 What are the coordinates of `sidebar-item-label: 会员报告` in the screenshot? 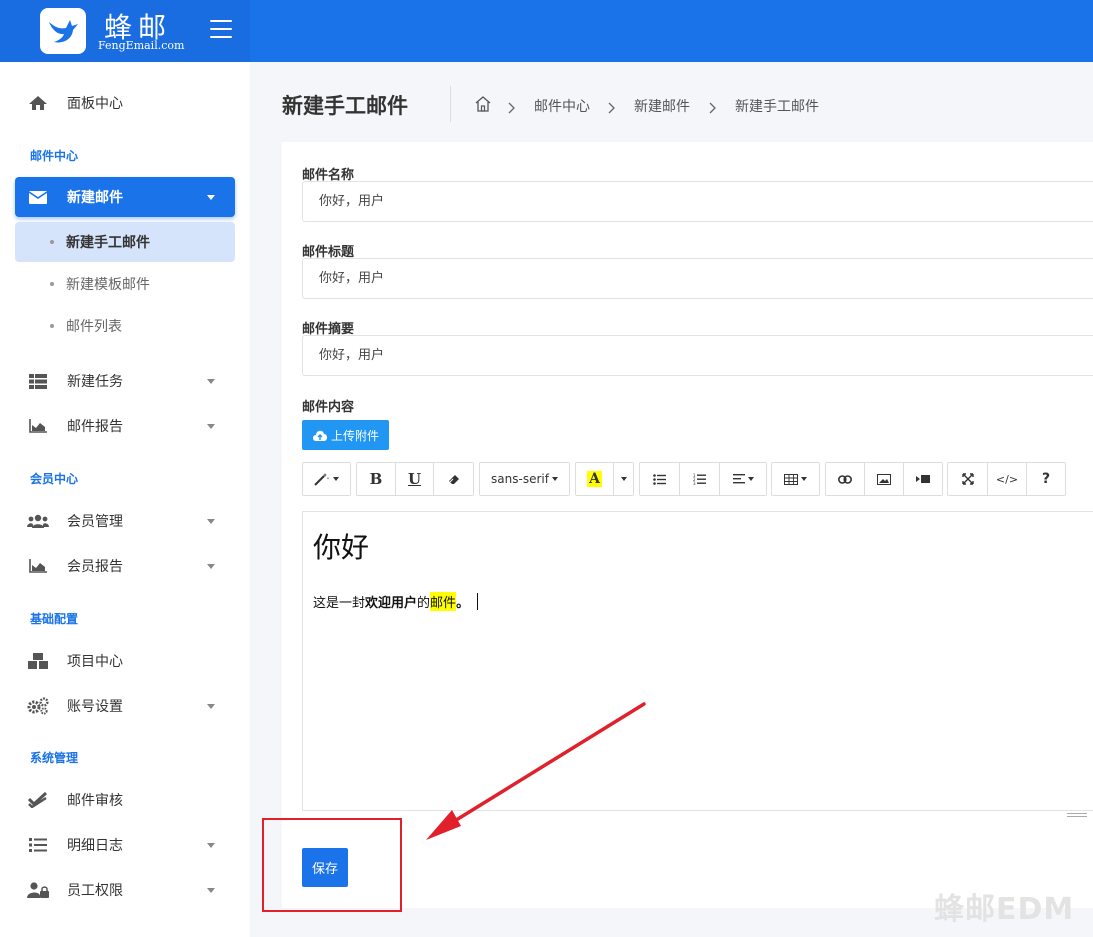 It's located at (95, 567).